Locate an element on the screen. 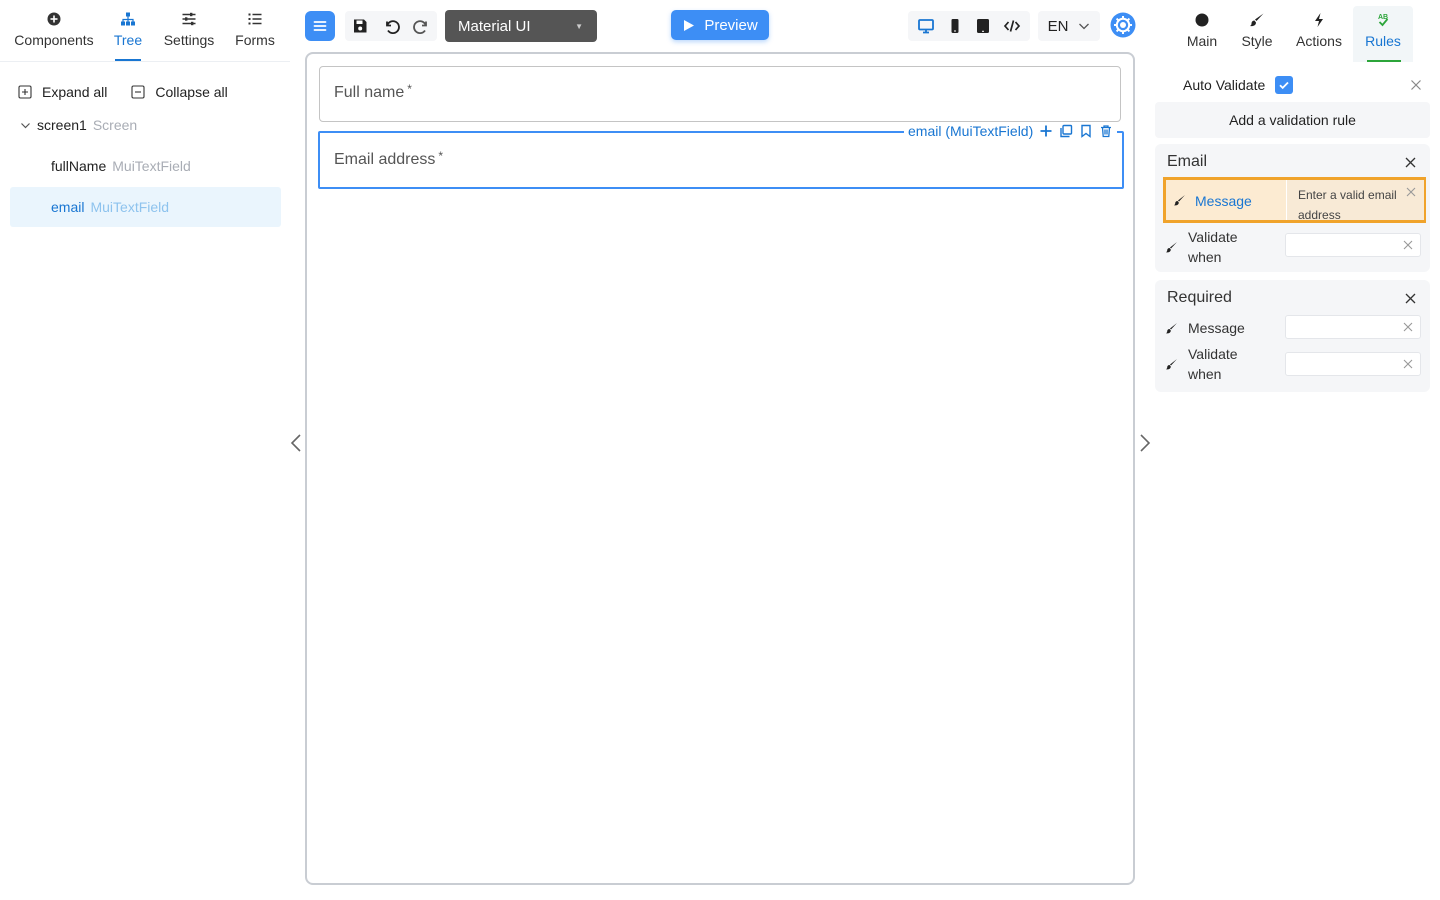  bookmark-icon is located at coordinates (1086, 131).